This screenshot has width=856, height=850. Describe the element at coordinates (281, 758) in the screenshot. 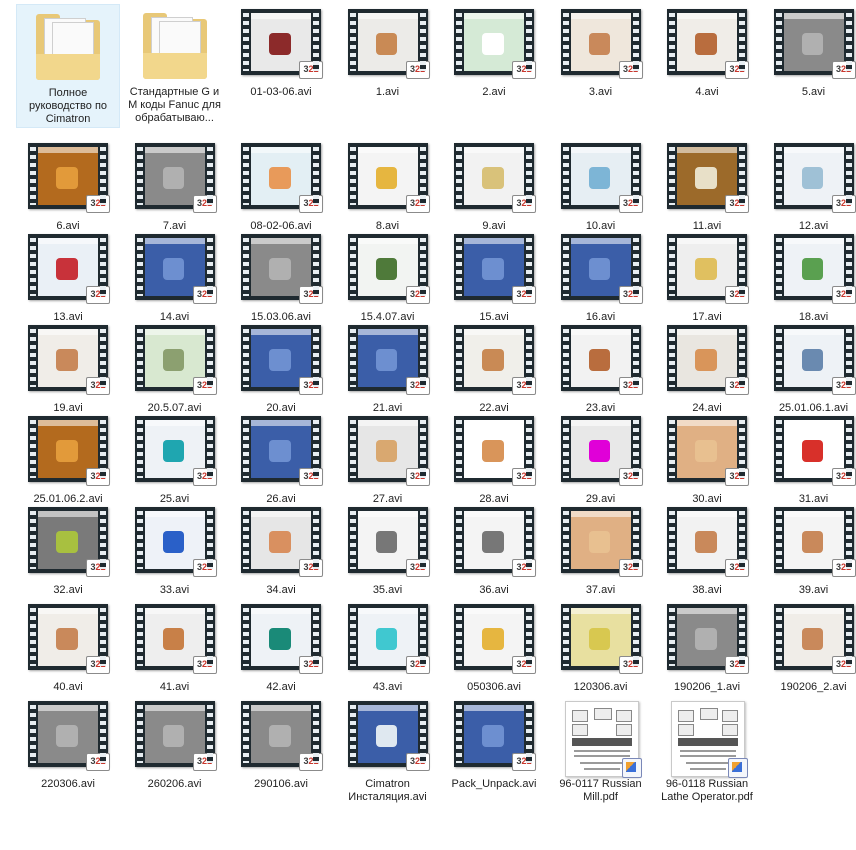

I see `video-file-item: 321 290106.avi` at that location.